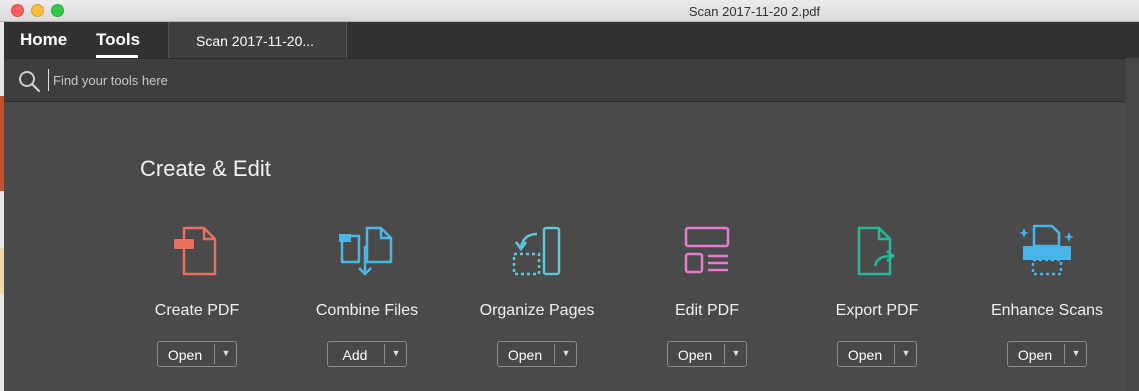 Image resolution: width=1139 pixels, height=391 pixels. Describe the element at coordinates (197, 310) in the screenshot. I see `tool-name: Create PDF` at that location.